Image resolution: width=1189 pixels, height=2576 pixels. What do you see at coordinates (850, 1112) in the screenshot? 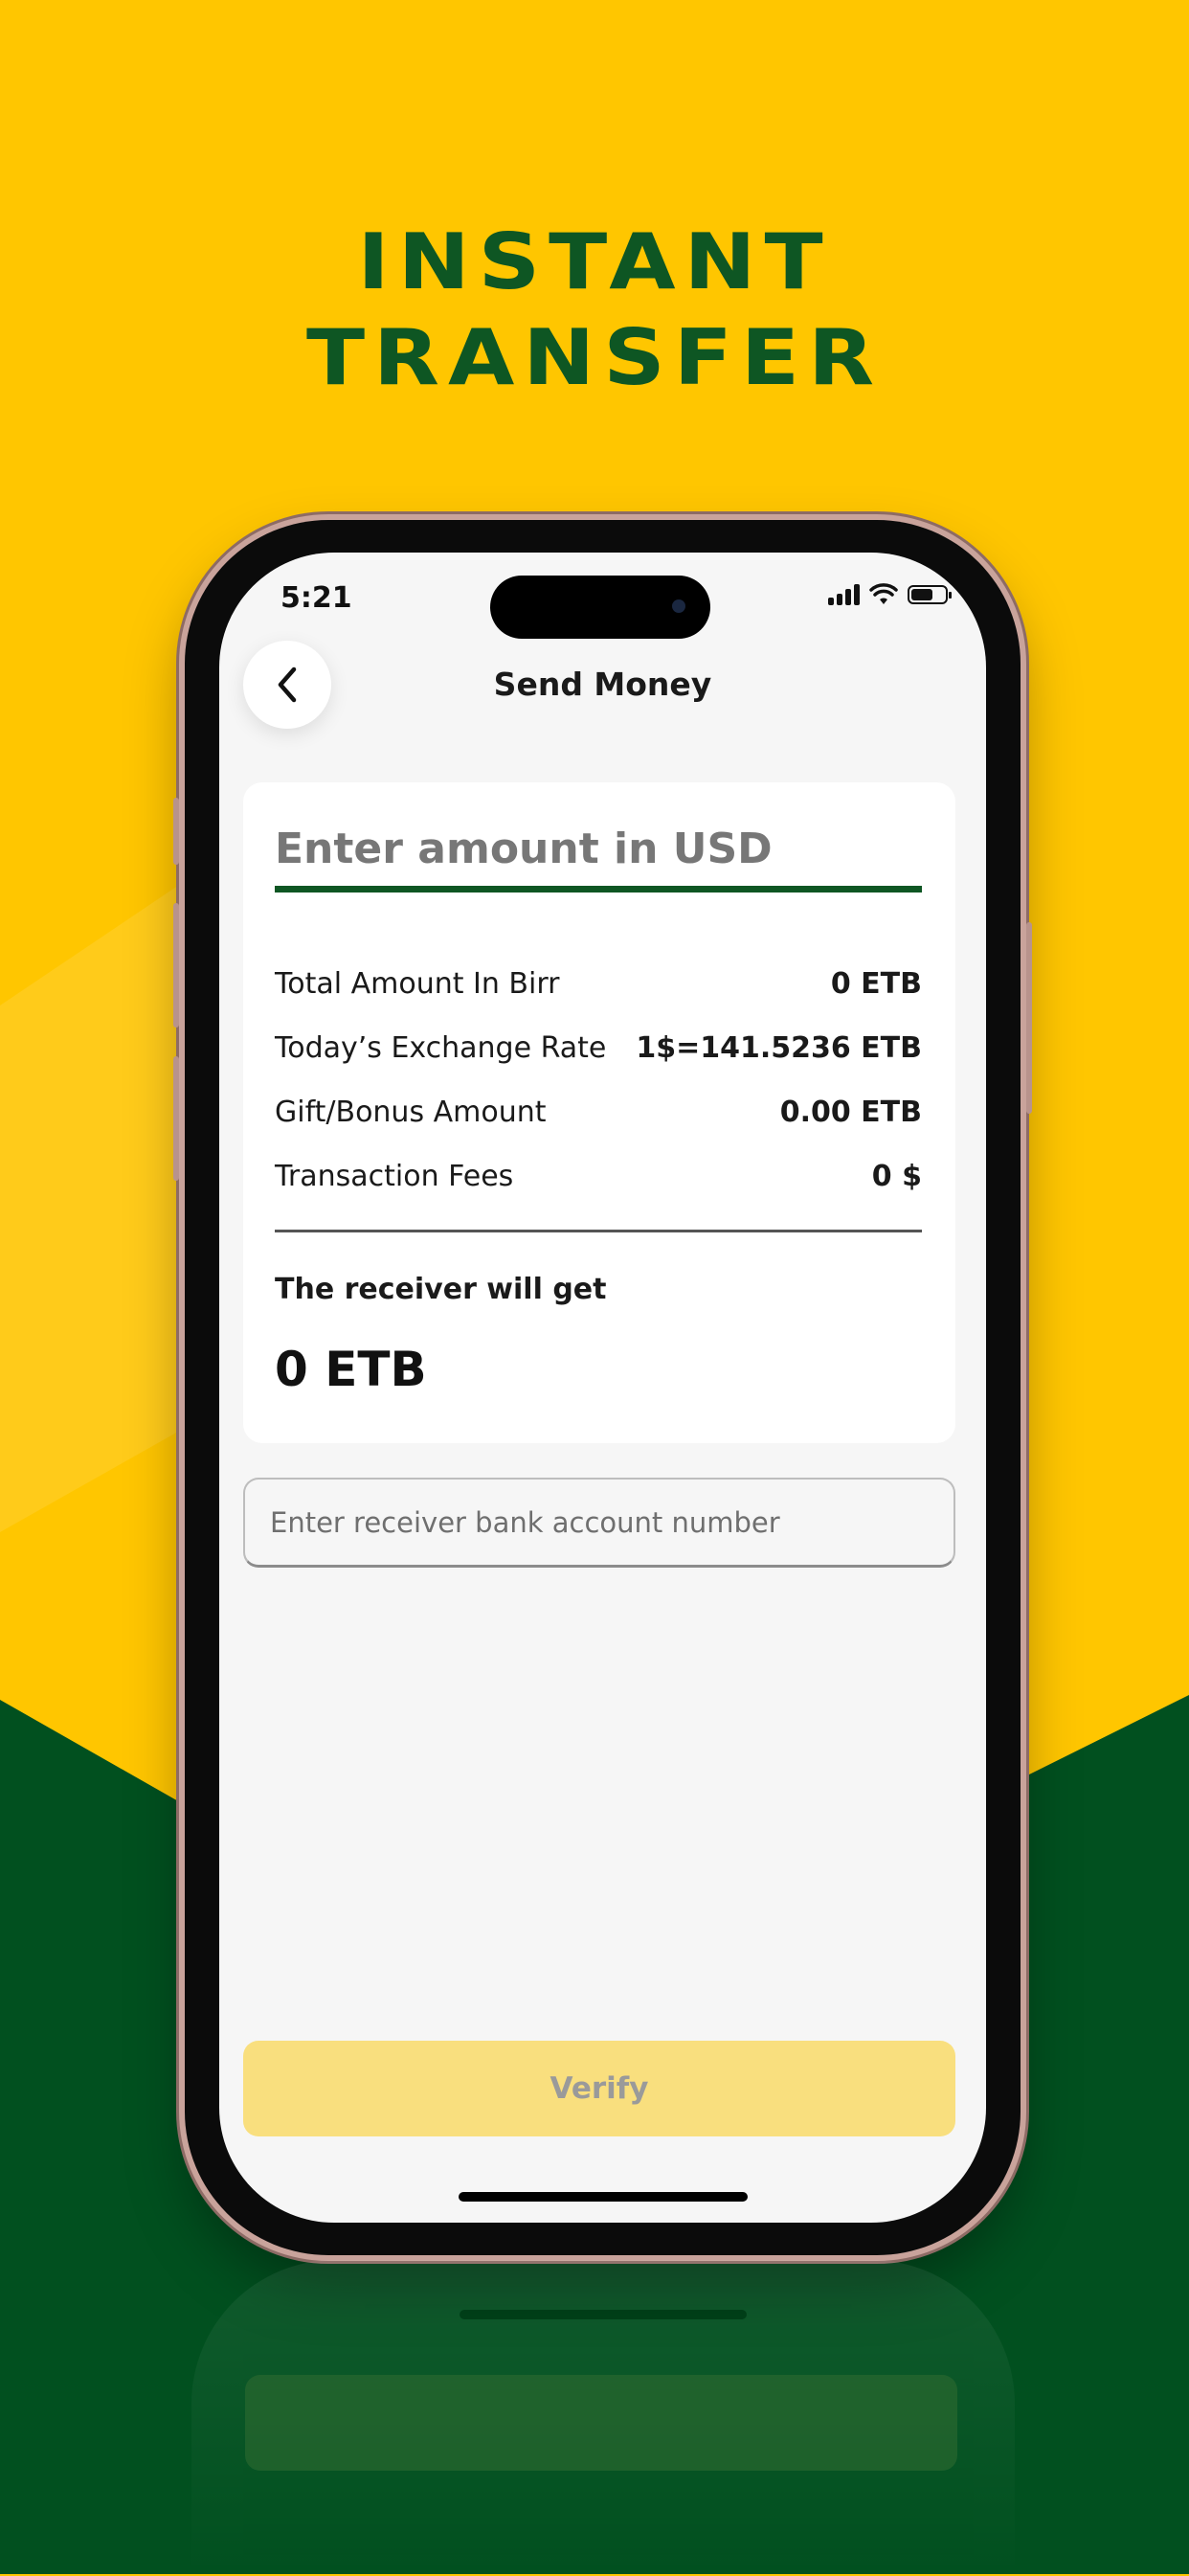
I see `summary-value: 0.00 ETB` at bounding box center [850, 1112].